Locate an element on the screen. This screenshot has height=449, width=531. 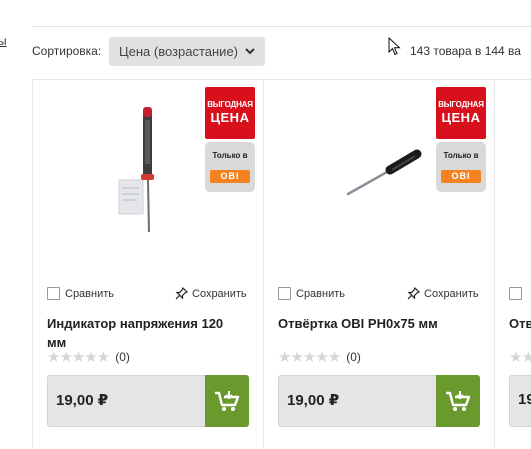
rating: ★★ is located at coordinates (520, 357).